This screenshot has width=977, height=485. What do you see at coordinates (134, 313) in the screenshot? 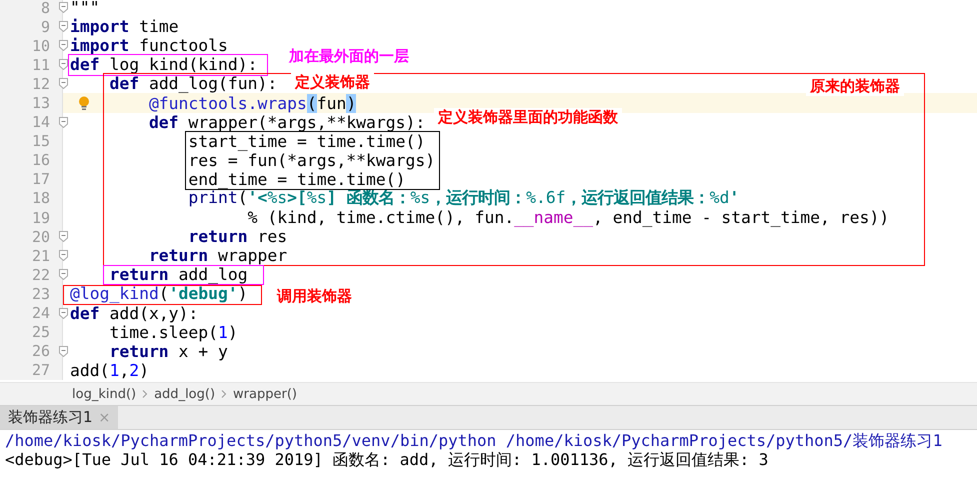
I see `code-line: def add(x,y):` at bounding box center [134, 313].